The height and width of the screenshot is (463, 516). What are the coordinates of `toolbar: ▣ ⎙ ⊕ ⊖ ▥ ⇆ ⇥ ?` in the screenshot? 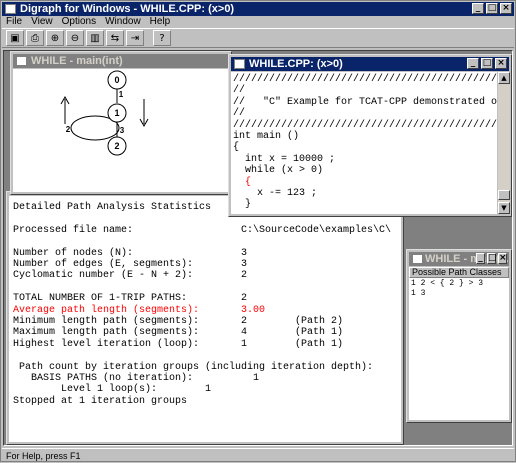 It's located at (258, 38).